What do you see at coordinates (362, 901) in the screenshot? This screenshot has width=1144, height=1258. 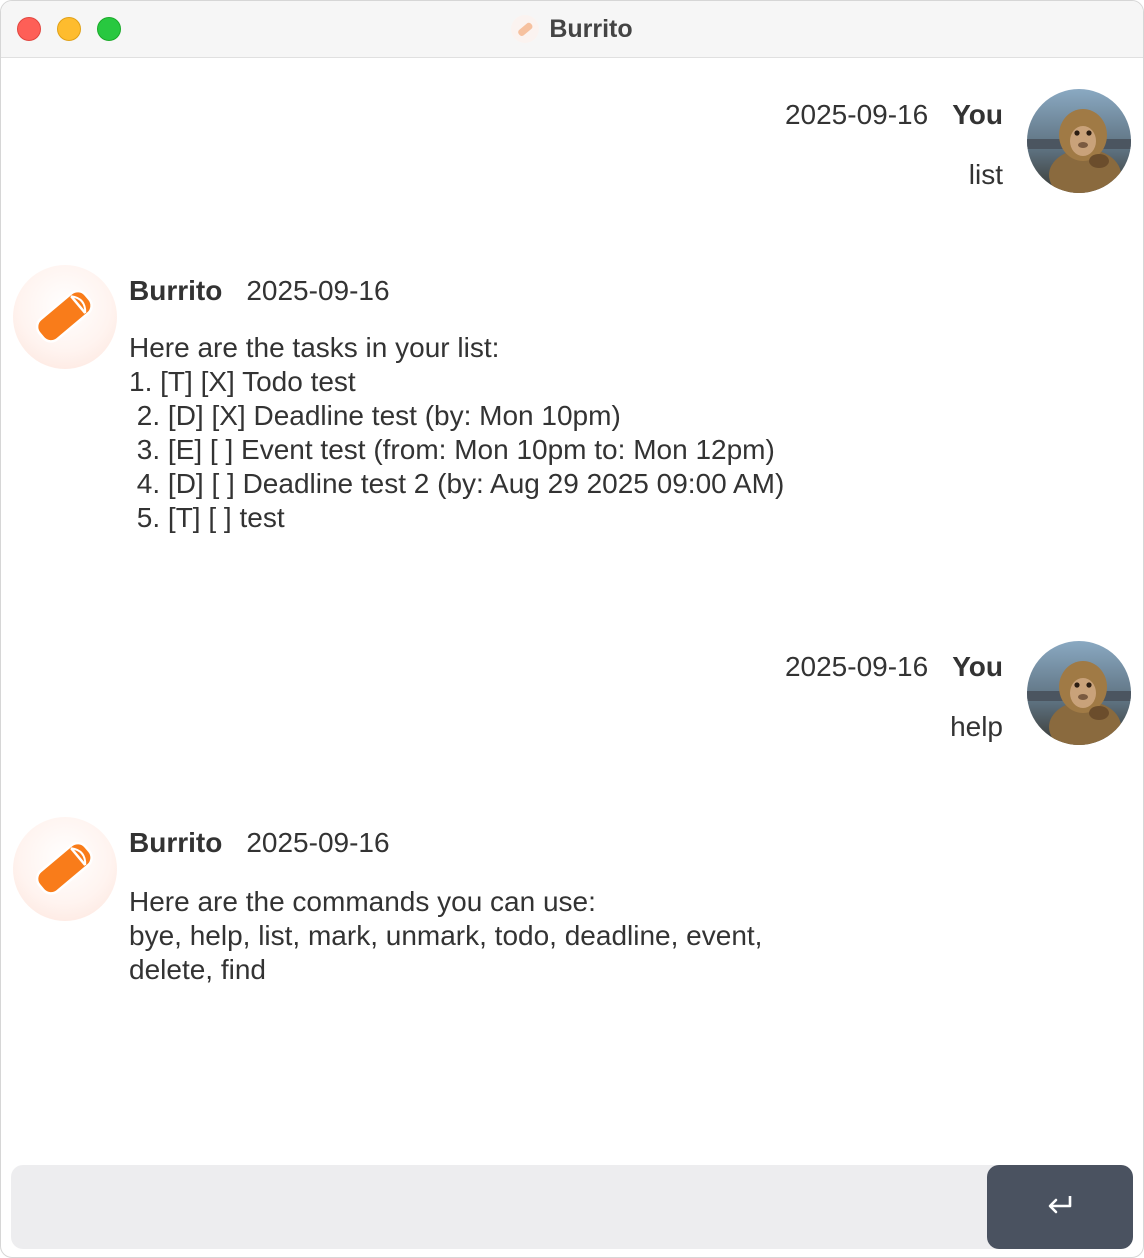 I see `message-line: Here are the commands you can use:` at bounding box center [362, 901].